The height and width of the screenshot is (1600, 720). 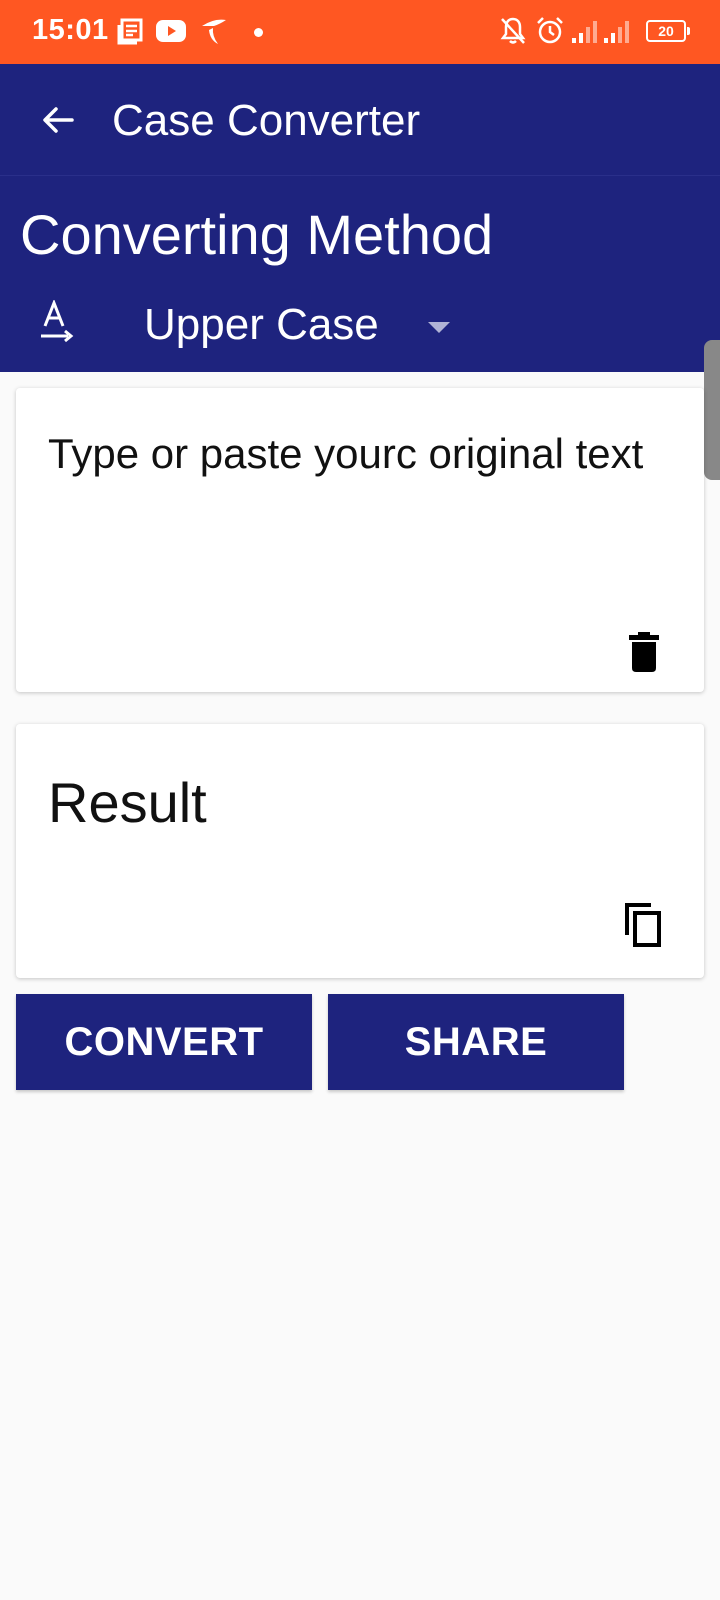 What do you see at coordinates (214, 31) in the screenshot?
I see `telenor-icon` at bounding box center [214, 31].